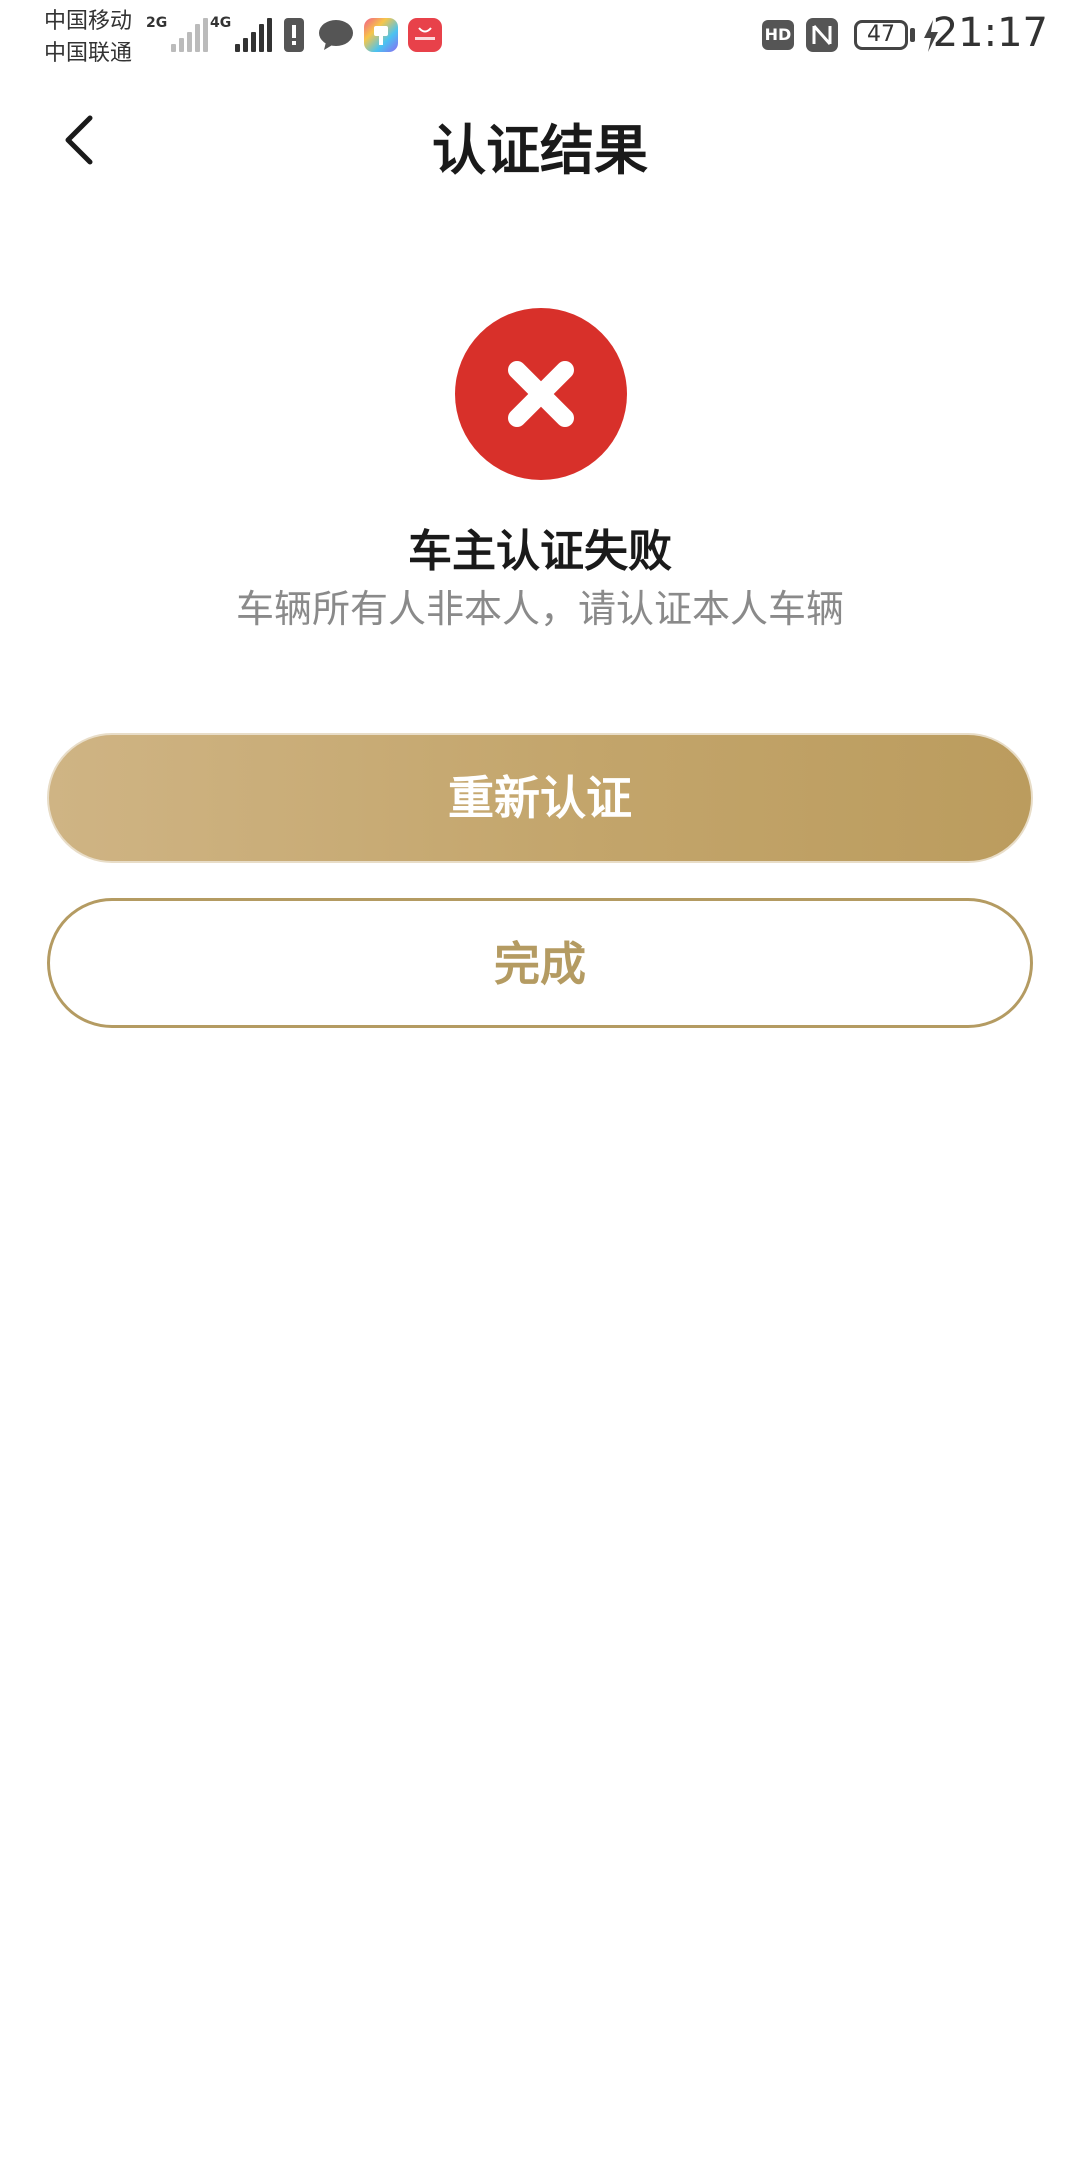 The height and width of the screenshot is (2160, 1080). I want to click on hd-voice-icon: HD, so click(778, 35).